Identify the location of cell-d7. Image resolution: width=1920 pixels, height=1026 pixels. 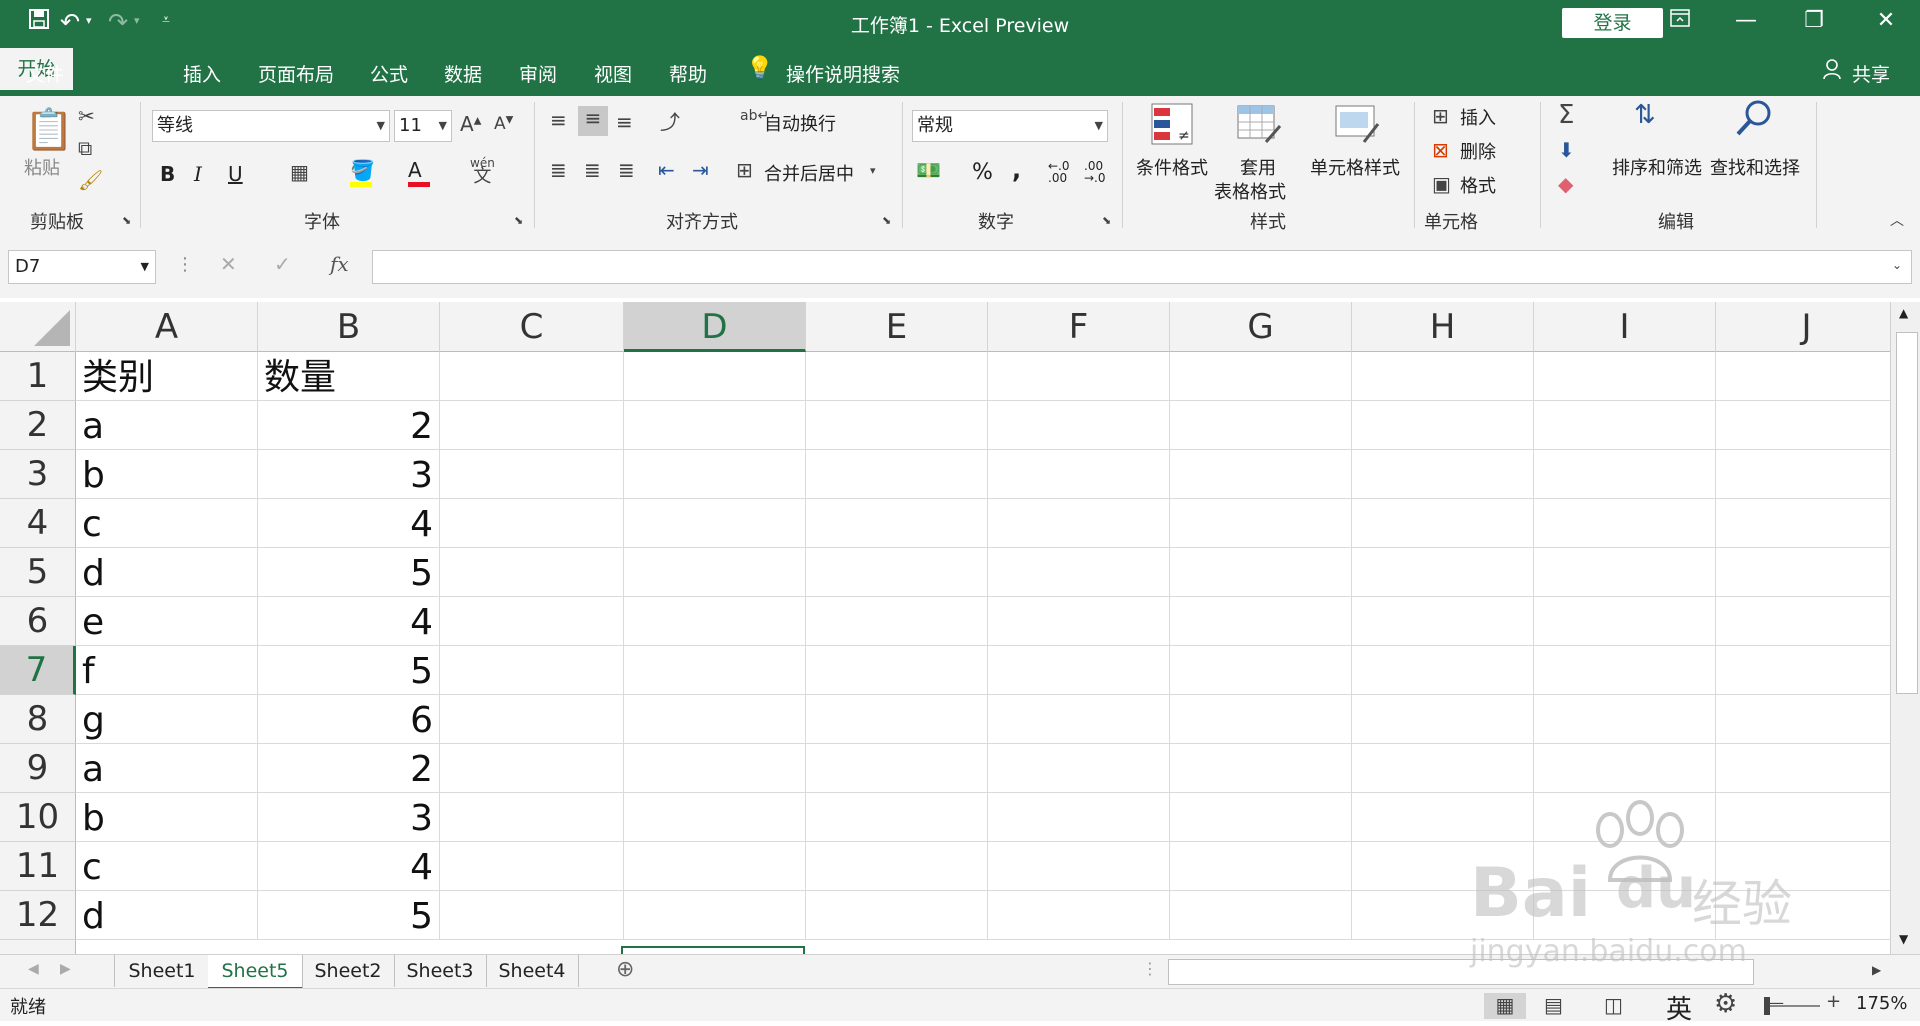
(715, 670).